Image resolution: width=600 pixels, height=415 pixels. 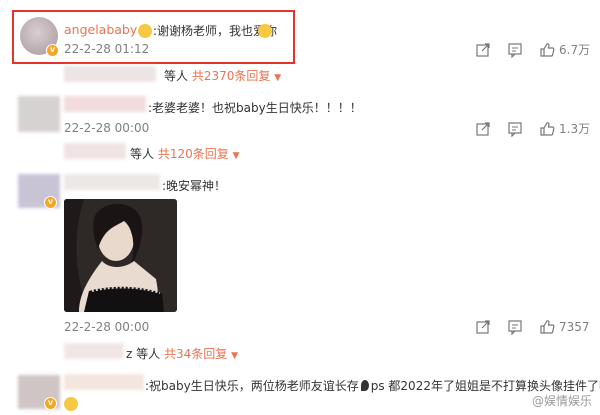 I want to click on emoji-icon, so click(x=71, y=404).